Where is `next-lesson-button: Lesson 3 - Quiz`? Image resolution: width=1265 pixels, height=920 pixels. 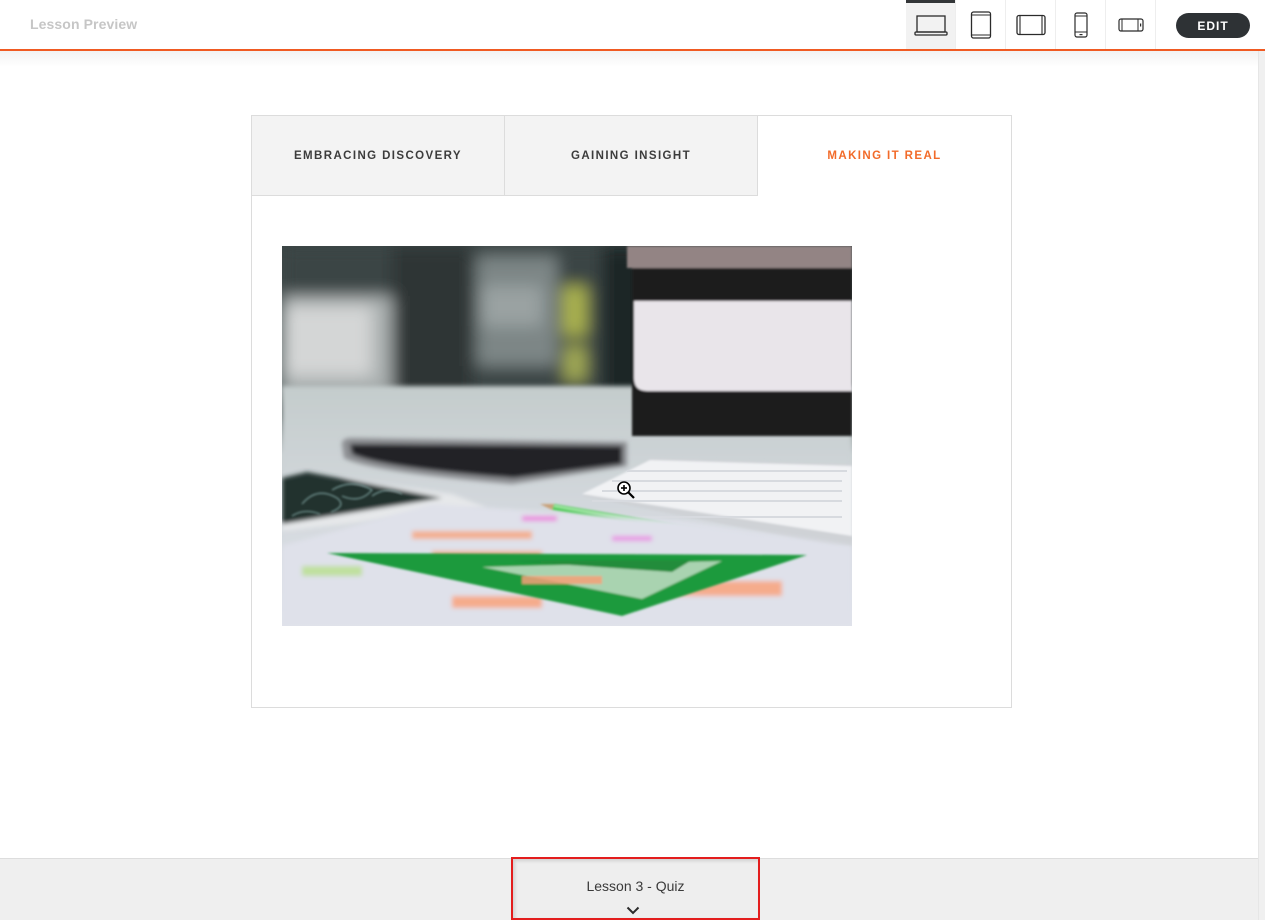 next-lesson-button: Lesson 3 - Quiz is located at coordinates (635, 888).